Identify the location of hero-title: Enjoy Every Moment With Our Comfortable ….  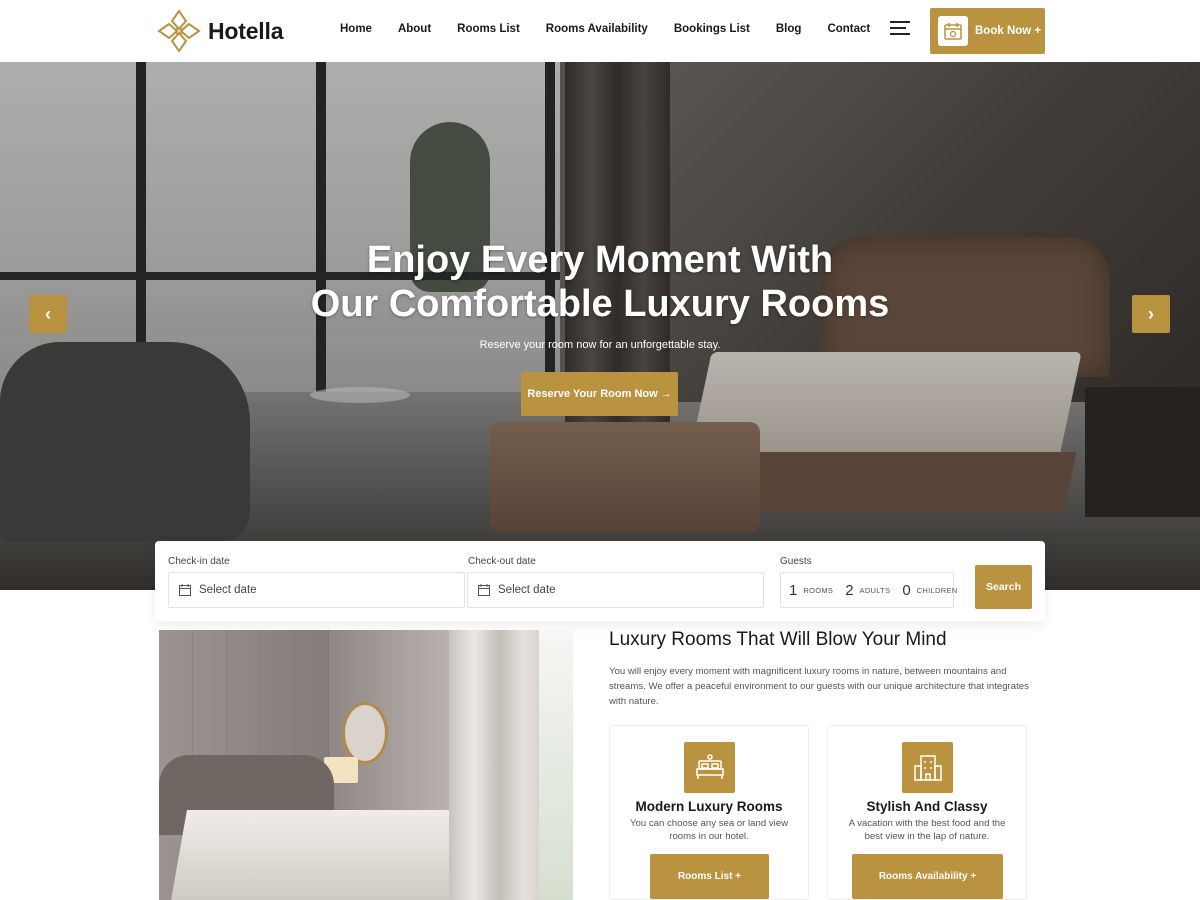
(600, 282).